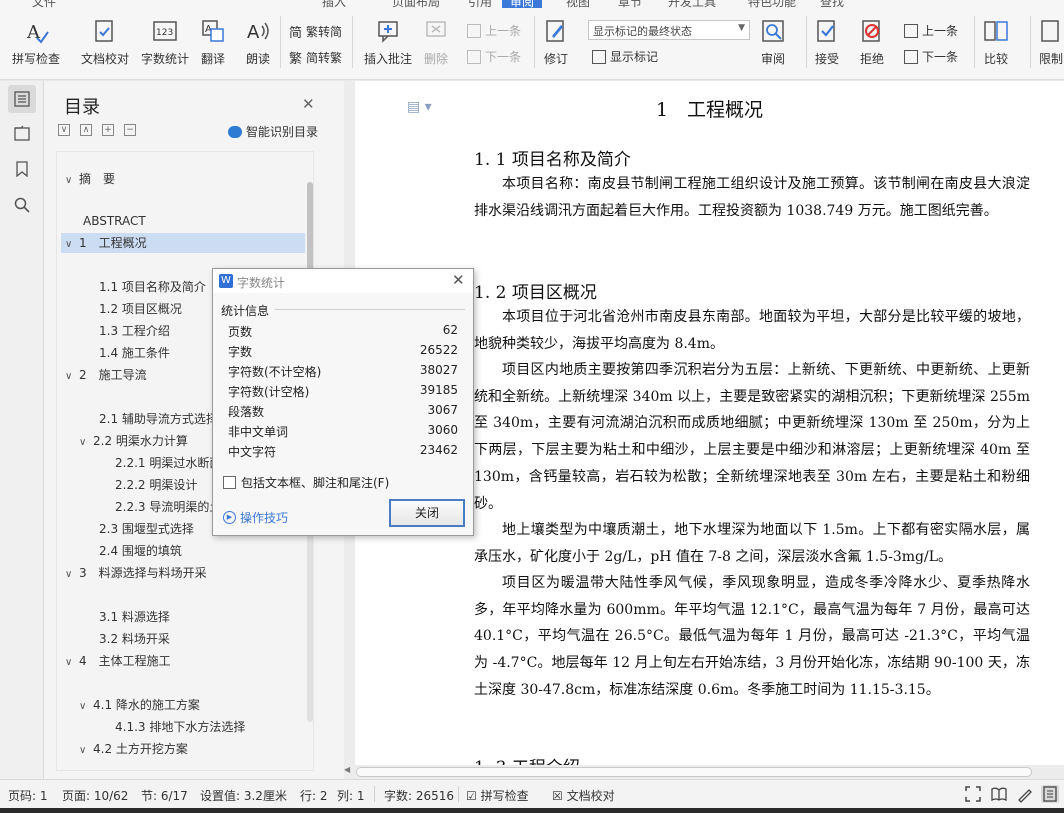 The width and height of the screenshot is (1064, 813). Describe the element at coordinates (165, 44) in the screenshot. I see `word-count-button: 123 字数统计` at that location.